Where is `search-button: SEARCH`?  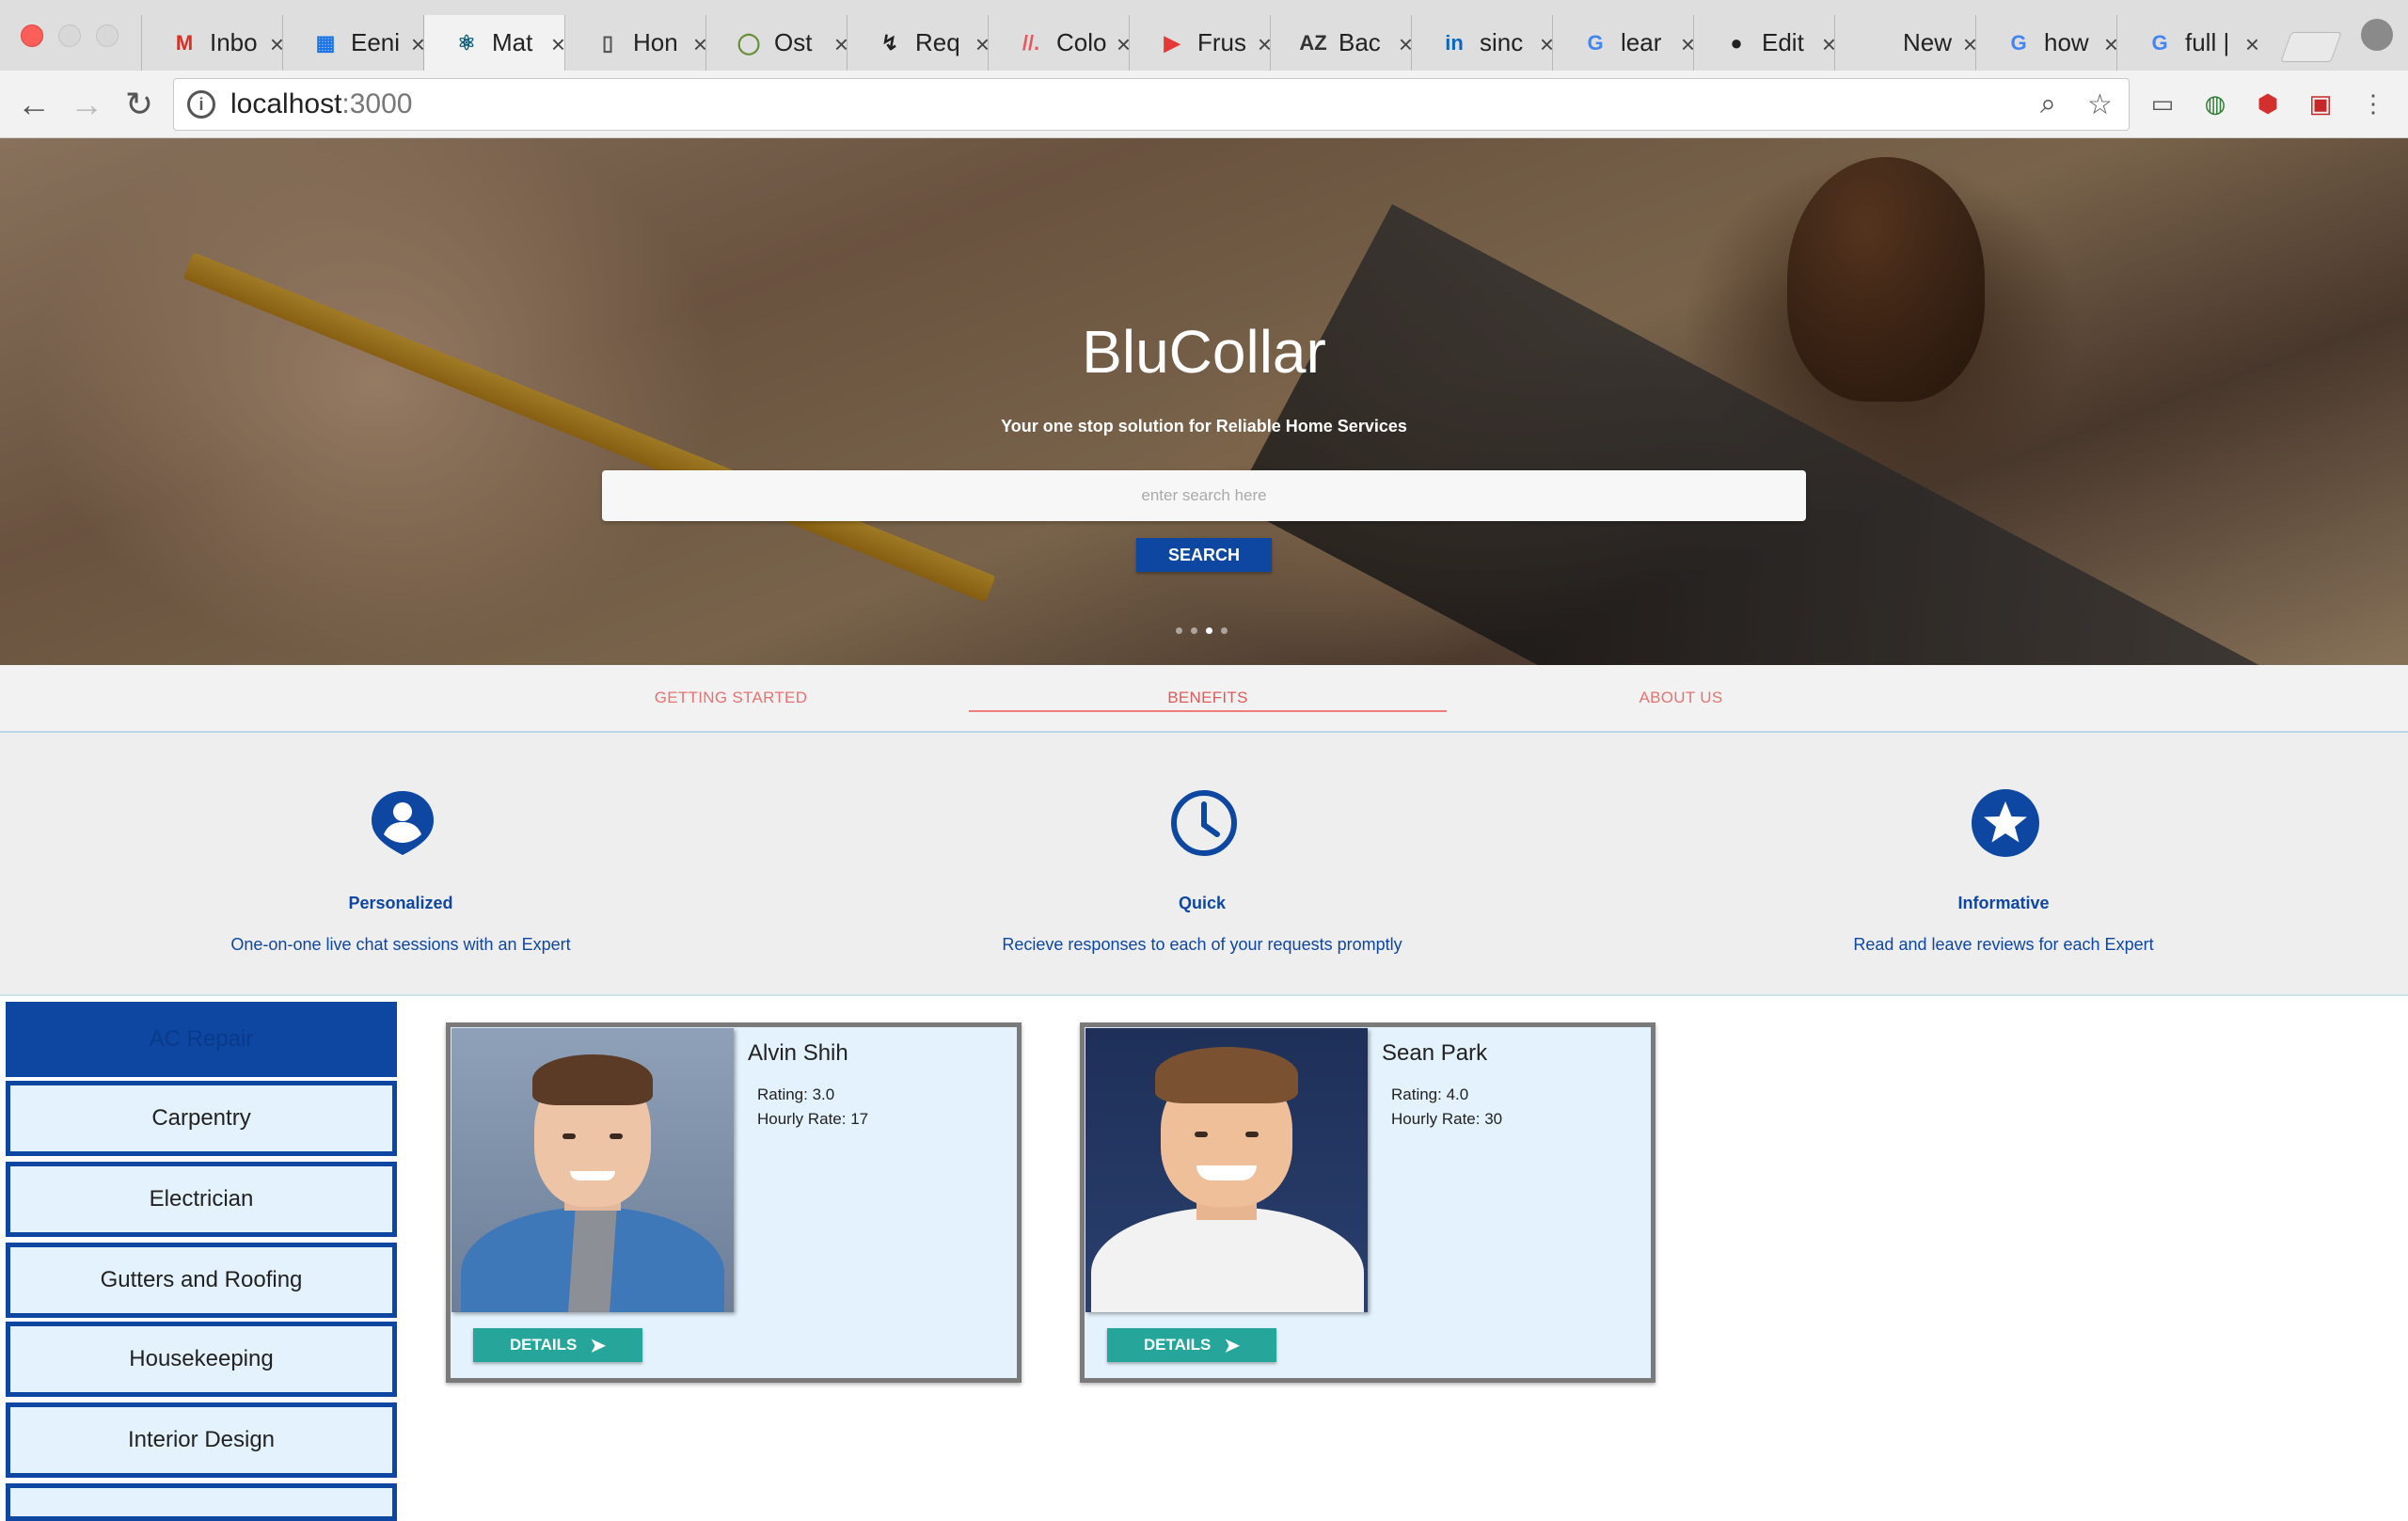 search-button: SEARCH is located at coordinates (1204, 555).